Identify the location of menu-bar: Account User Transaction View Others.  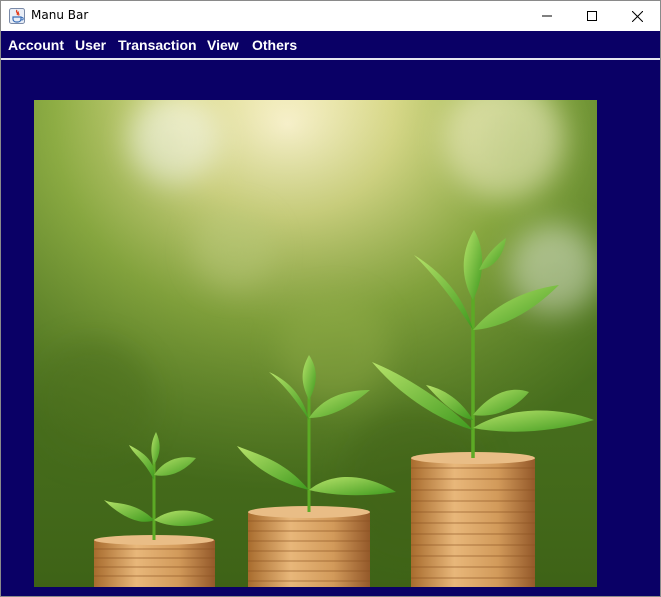
(330, 45).